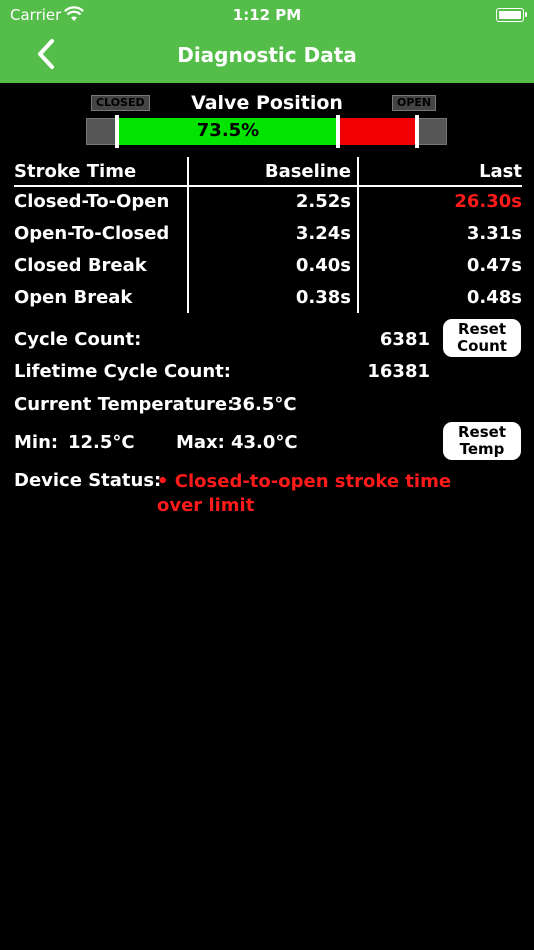  I want to click on row-last-alert: 26.30s, so click(488, 201).